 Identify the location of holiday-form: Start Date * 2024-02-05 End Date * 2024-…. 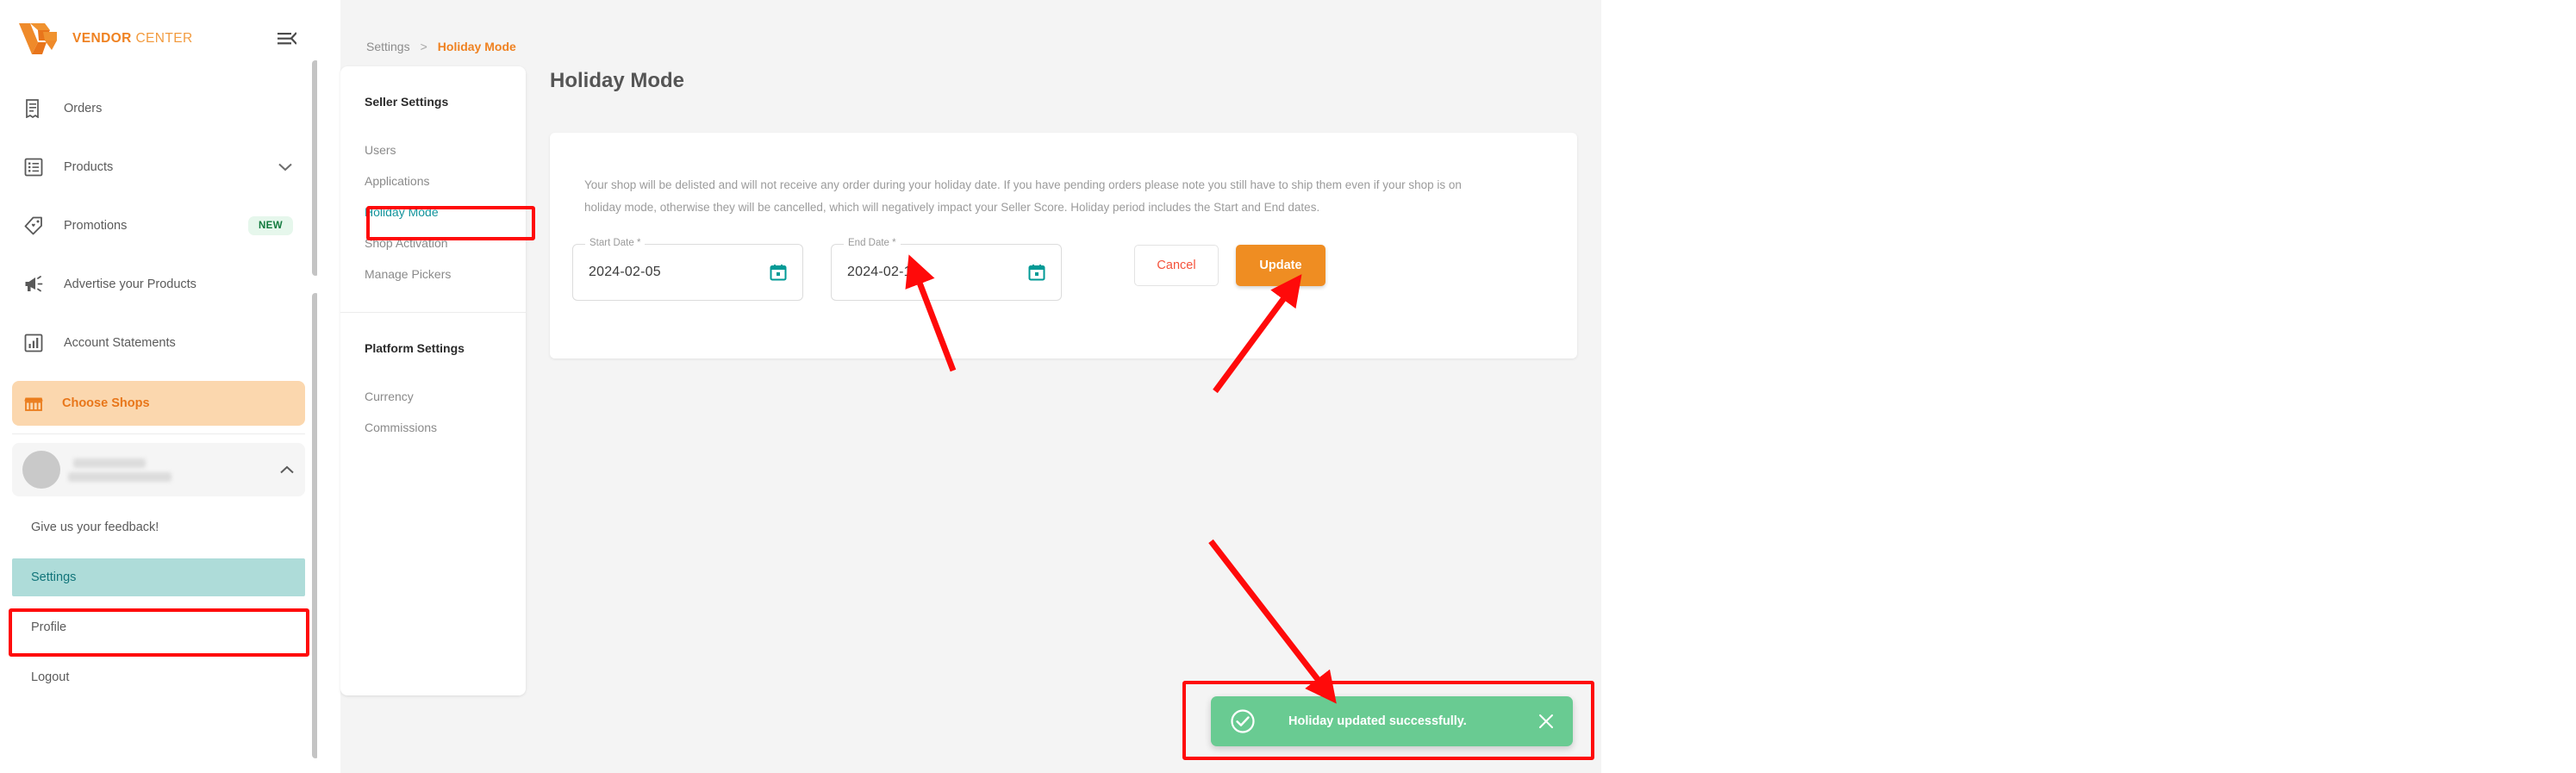
(1063, 260).